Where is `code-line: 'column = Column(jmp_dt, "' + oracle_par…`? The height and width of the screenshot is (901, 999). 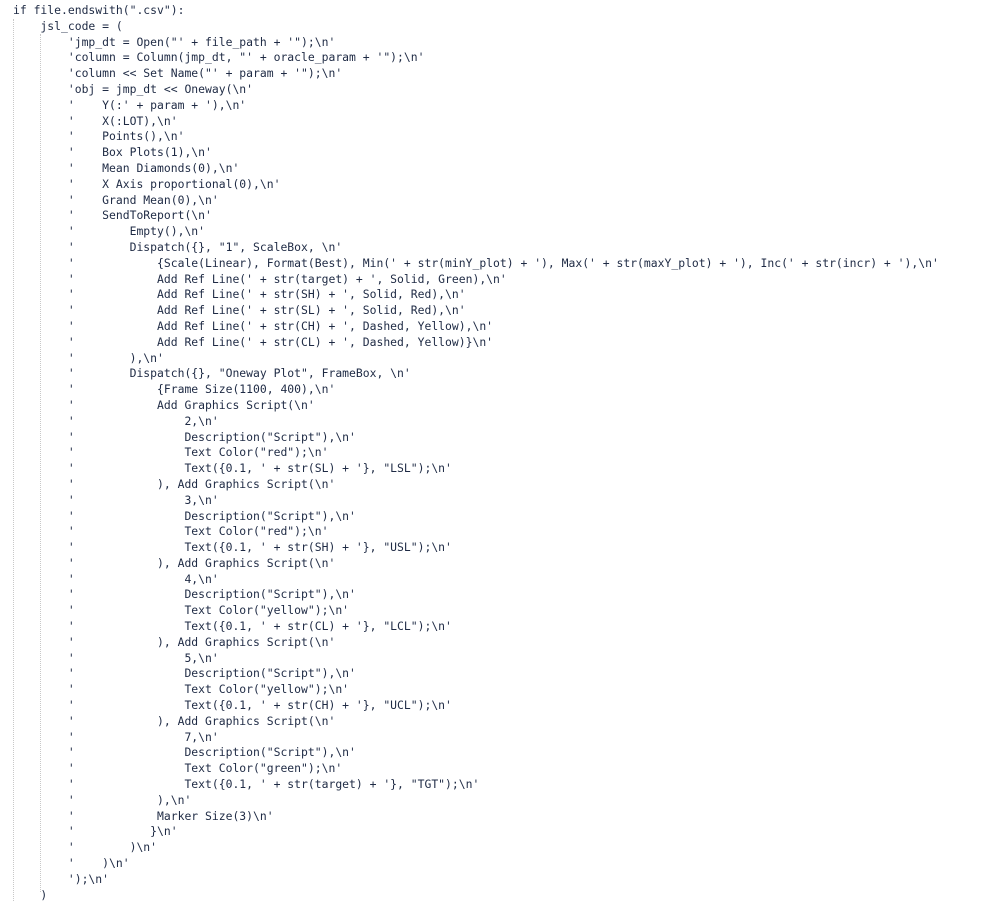 code-line: 'column = Column(jmp_dt, "' + oracle_par… is located at coordinates (503, 58).